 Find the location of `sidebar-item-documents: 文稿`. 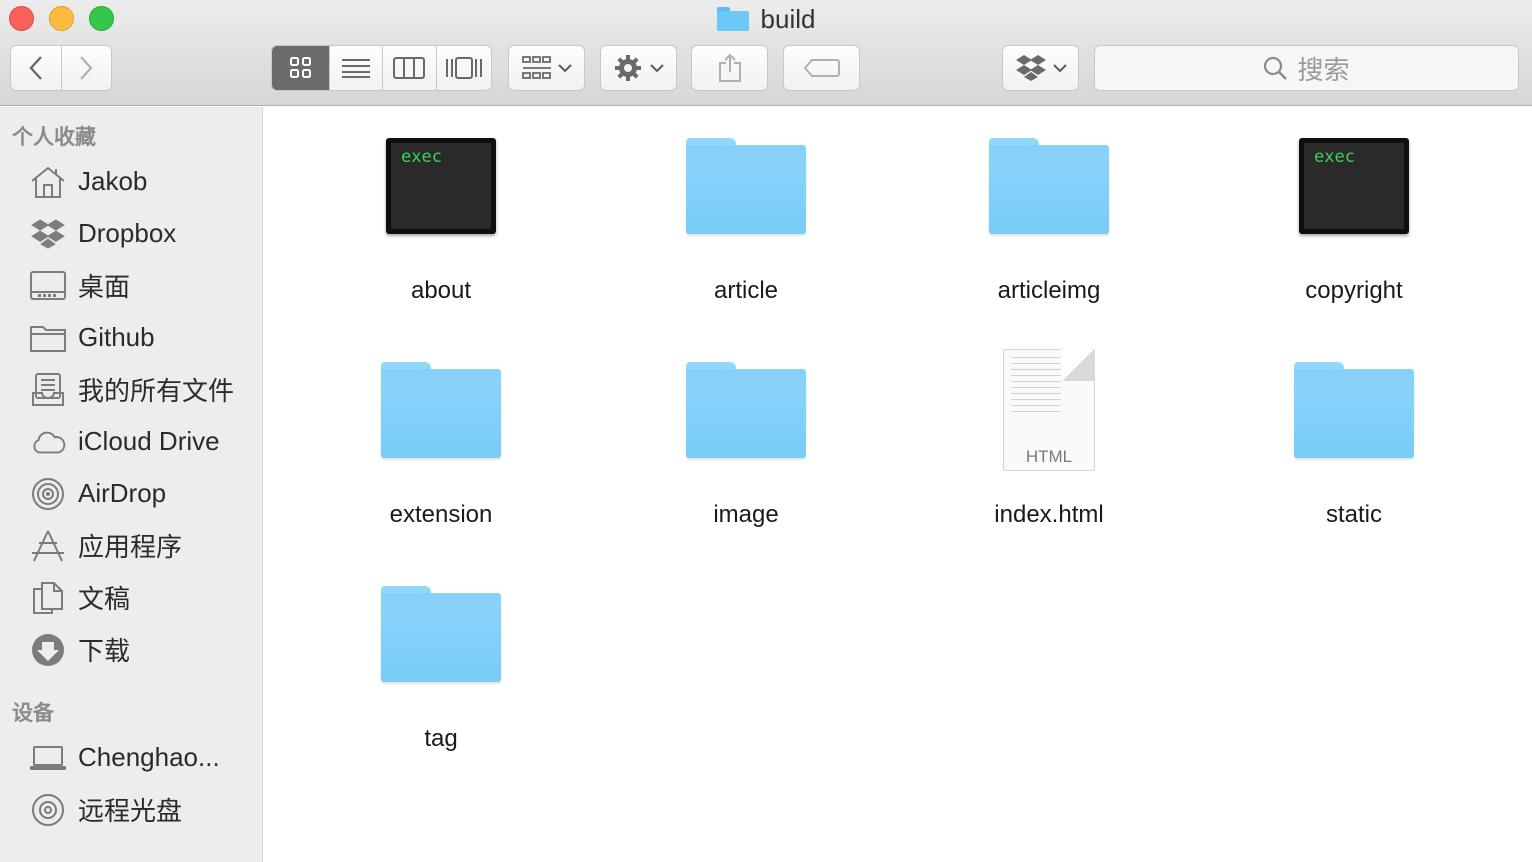

sidebar-item-documents: 文稿 is located at coordinates (131, 597).